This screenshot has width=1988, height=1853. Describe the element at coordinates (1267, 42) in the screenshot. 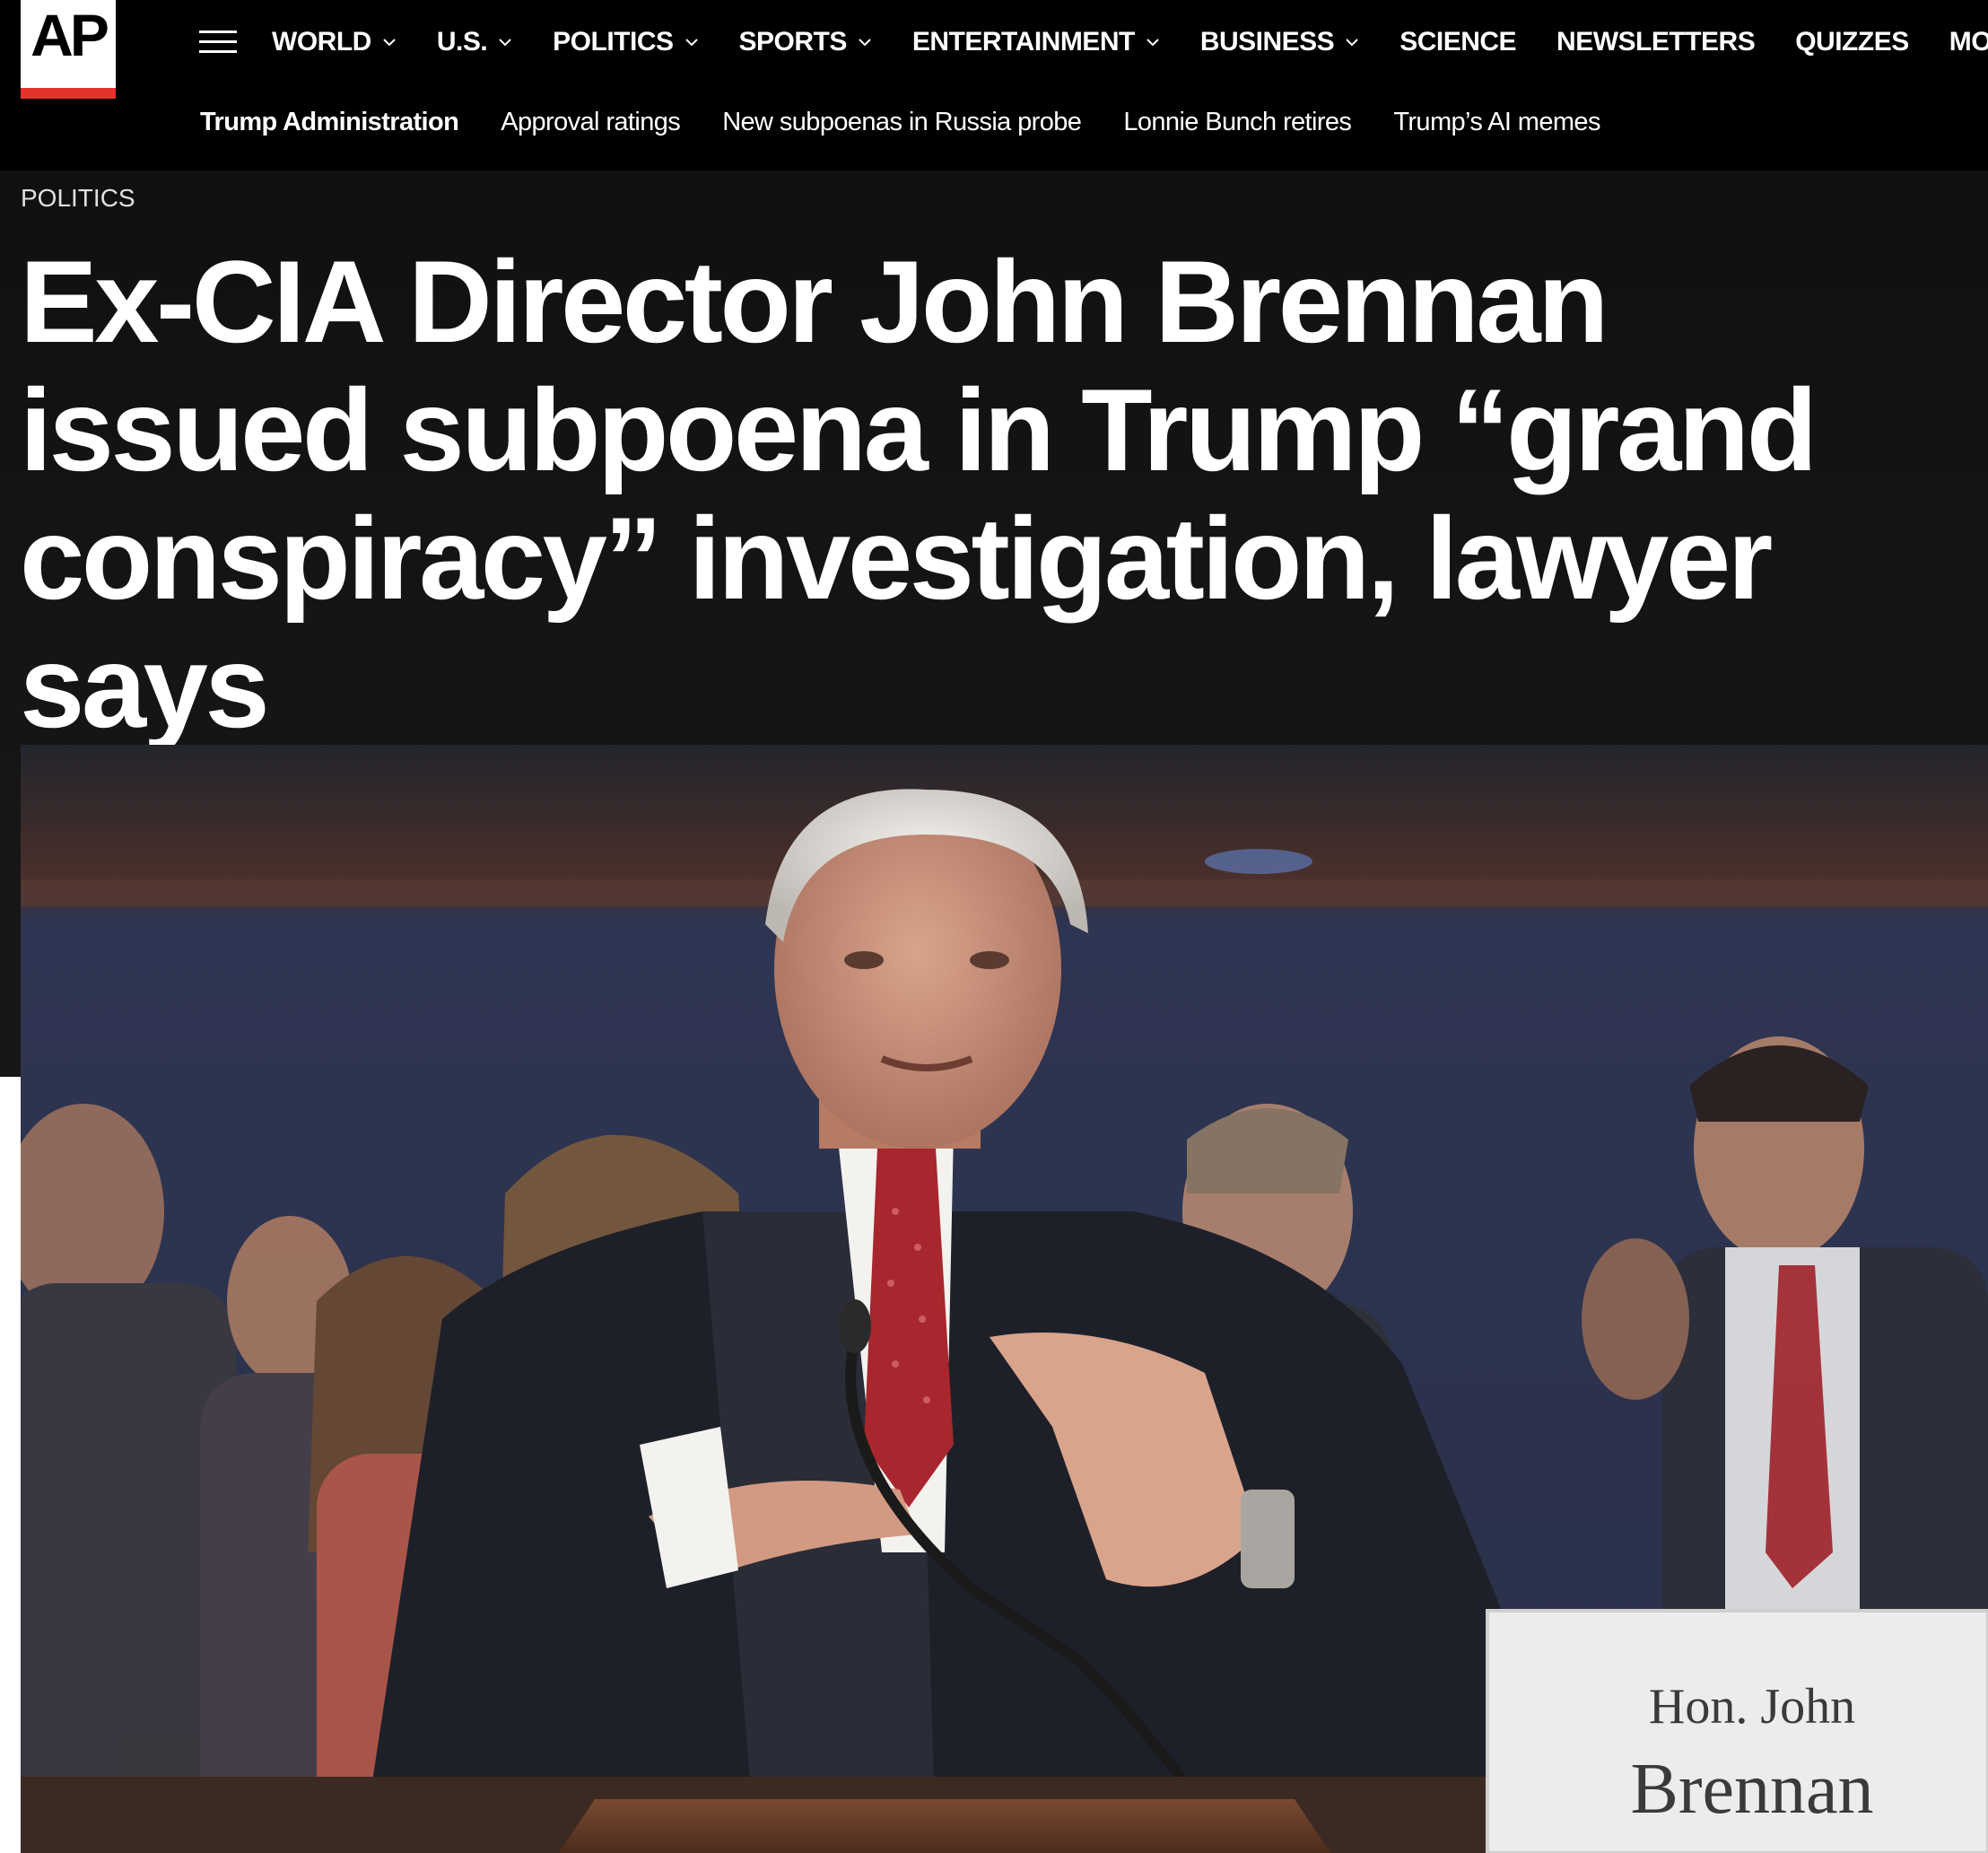

I see `nav-item-label: BUSINESS` at that location.